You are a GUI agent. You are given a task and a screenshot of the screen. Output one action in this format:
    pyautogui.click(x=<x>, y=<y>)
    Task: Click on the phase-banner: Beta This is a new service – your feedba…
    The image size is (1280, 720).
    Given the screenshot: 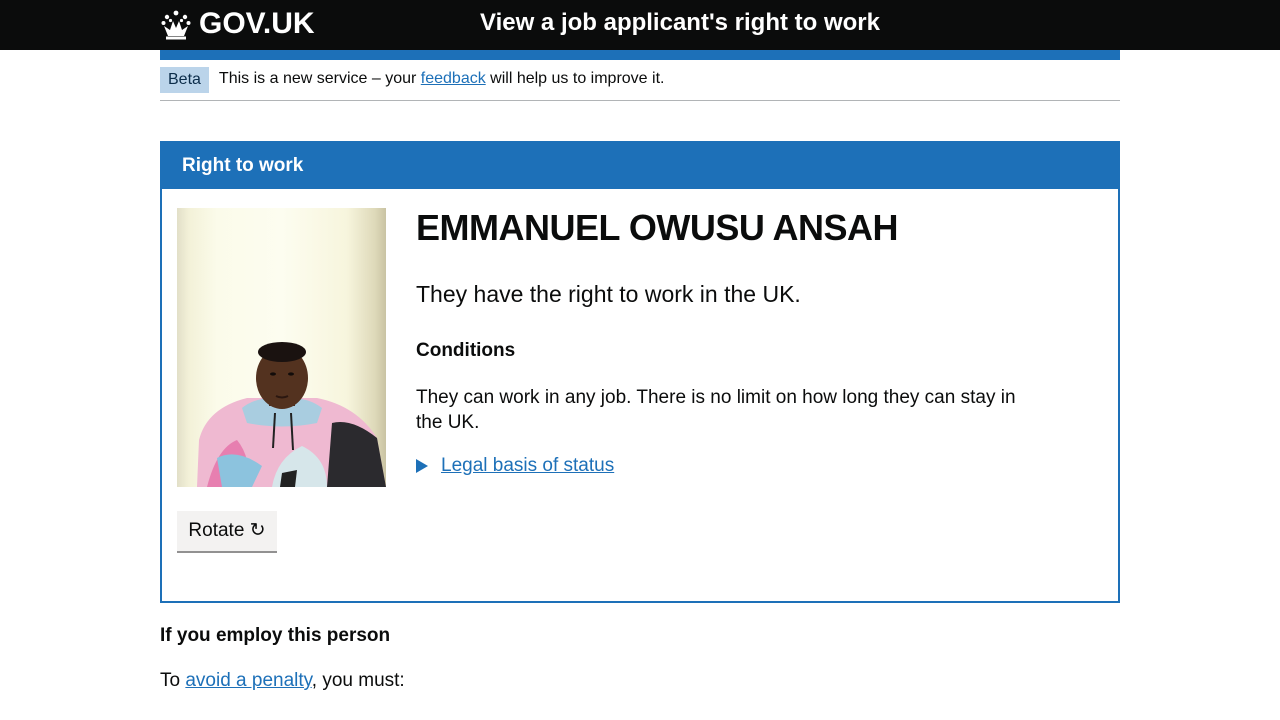 What is the action you would take?
    pyautogui.click(x=640, y=84)
    